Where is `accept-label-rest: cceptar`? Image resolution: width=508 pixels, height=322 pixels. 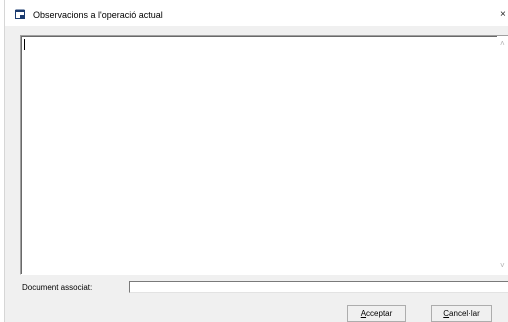 accept-label-rest: cceptar is located at coordinates (379, 313).